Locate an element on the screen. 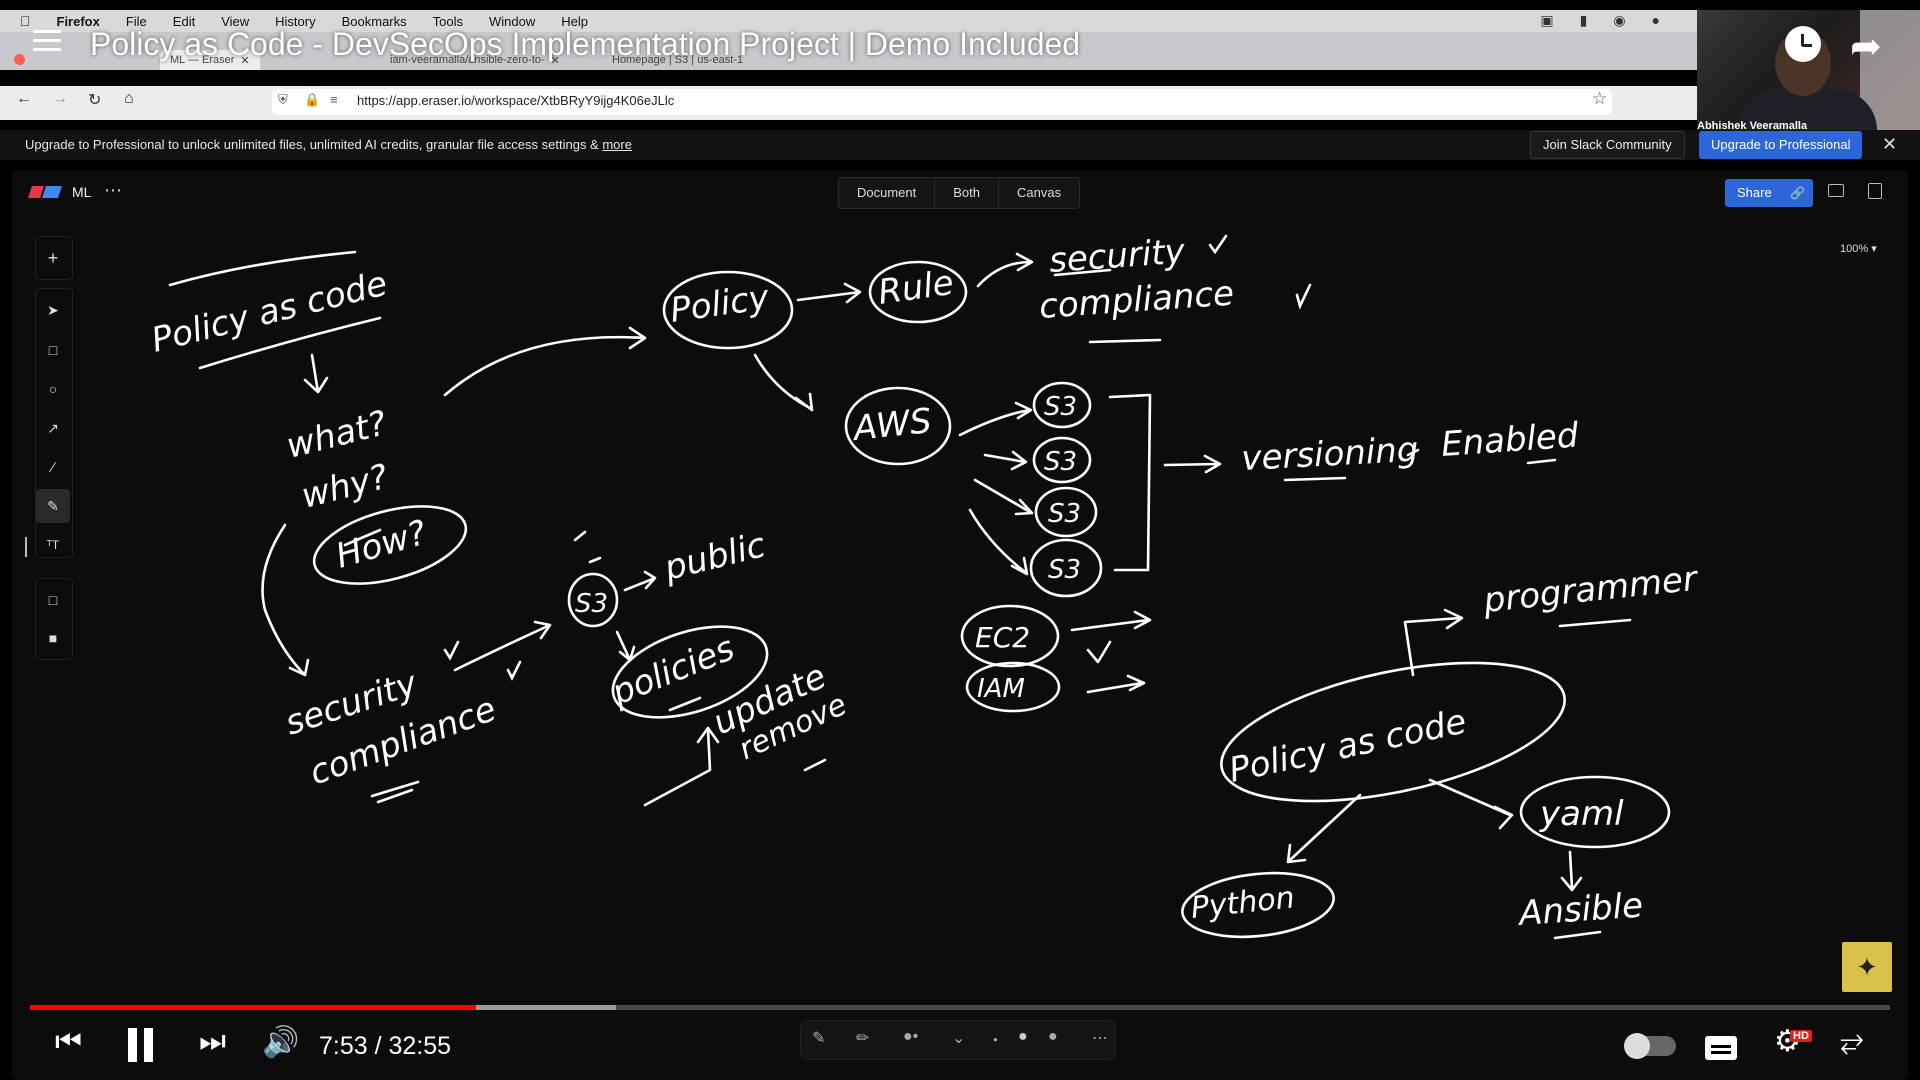  highlighter-icon: ✏ is located at coordinates (862, 1038).